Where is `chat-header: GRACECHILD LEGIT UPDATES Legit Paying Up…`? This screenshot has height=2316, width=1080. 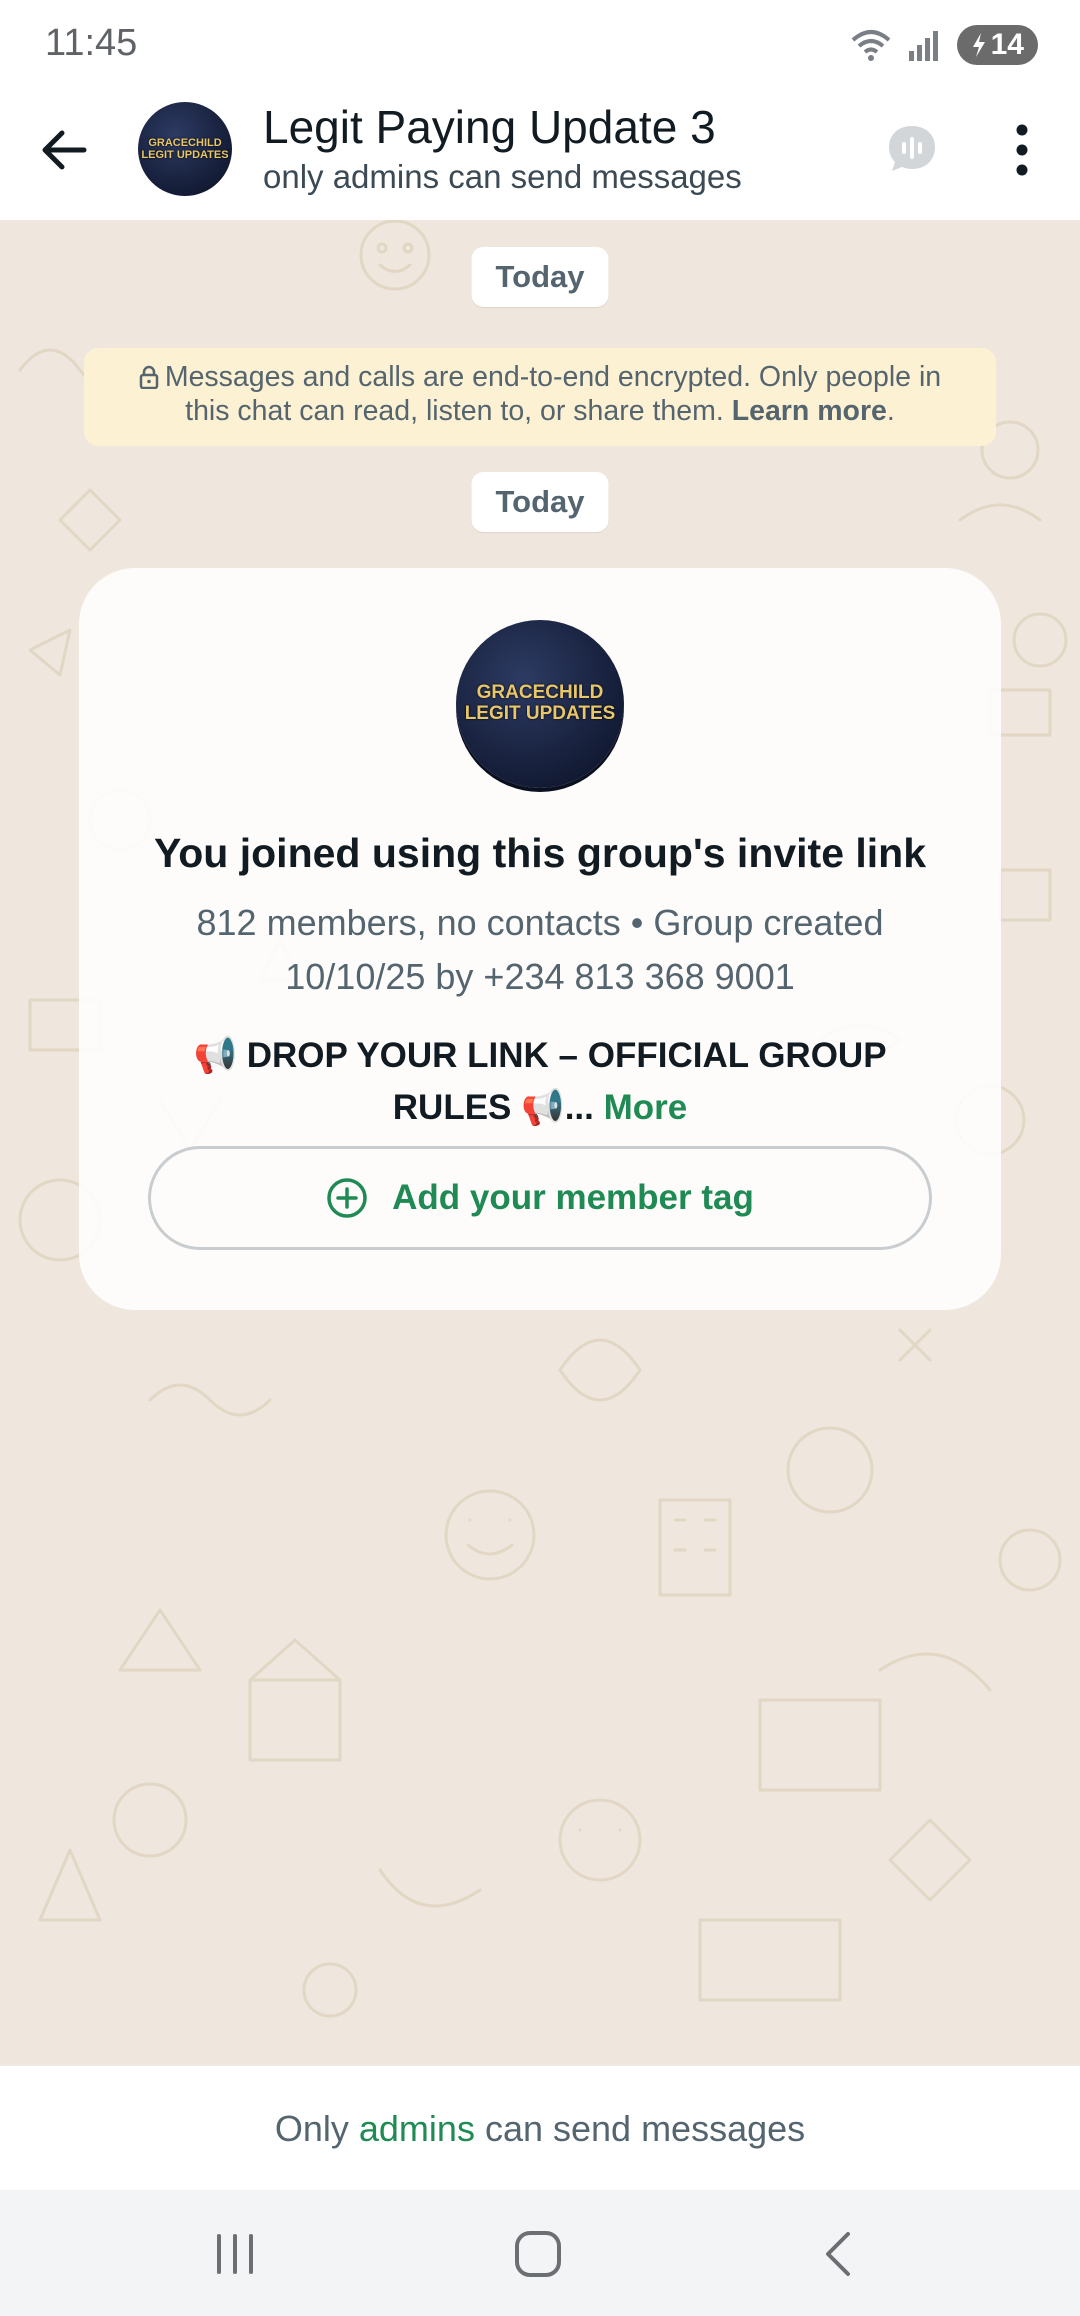
chat-header: GRACECHILD LEGIT UPDATES Legit Paying Up… is located at coordinates (540, 155).